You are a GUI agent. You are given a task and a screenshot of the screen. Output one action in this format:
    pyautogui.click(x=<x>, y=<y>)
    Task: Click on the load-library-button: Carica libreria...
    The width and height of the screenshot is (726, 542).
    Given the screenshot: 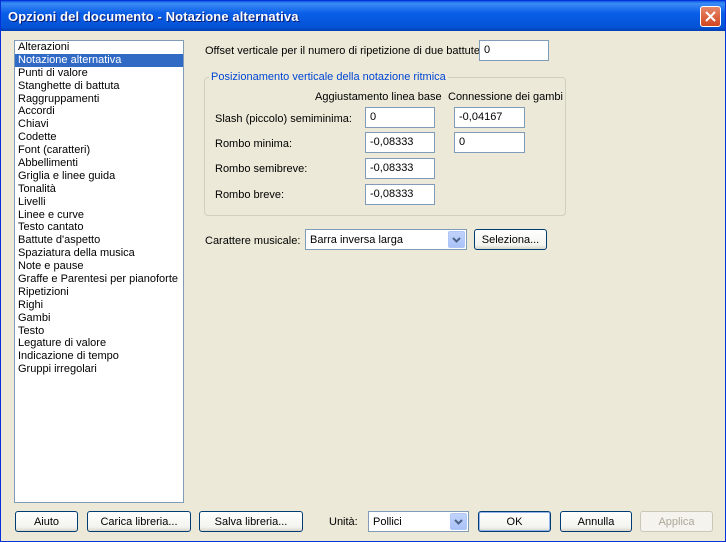 What is the action you would take?
    pyautogui.click(x=139, y=521)
    